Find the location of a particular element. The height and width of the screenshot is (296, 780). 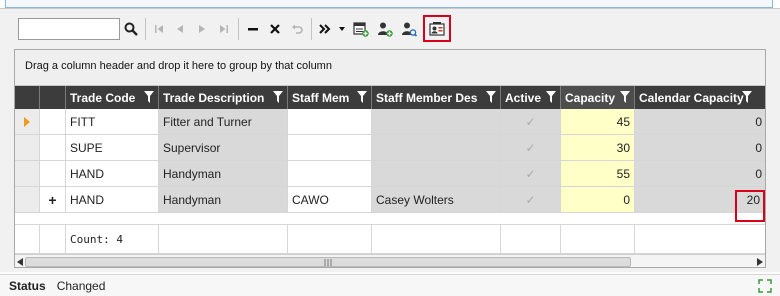

column-header-label: Trade Code is located at coordinates (103, 97).